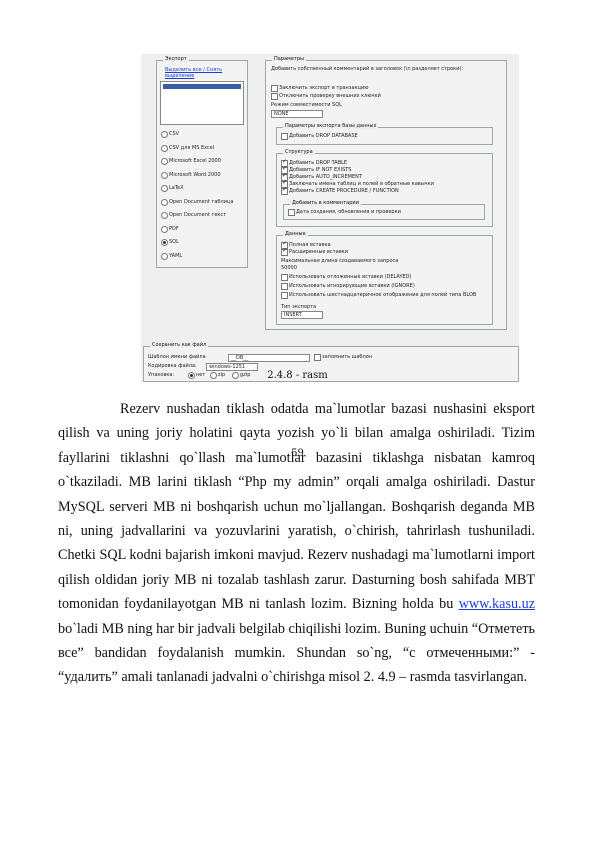 The height and width of the screenshot is (842, 595). I want to click on max-query-label: Максимальная длина создаваемого запроса, so click(340, 261).